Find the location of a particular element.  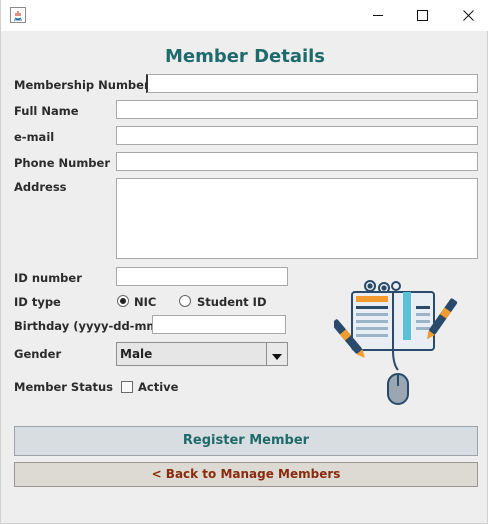

address-textarea is located at coordinates (297, 218).